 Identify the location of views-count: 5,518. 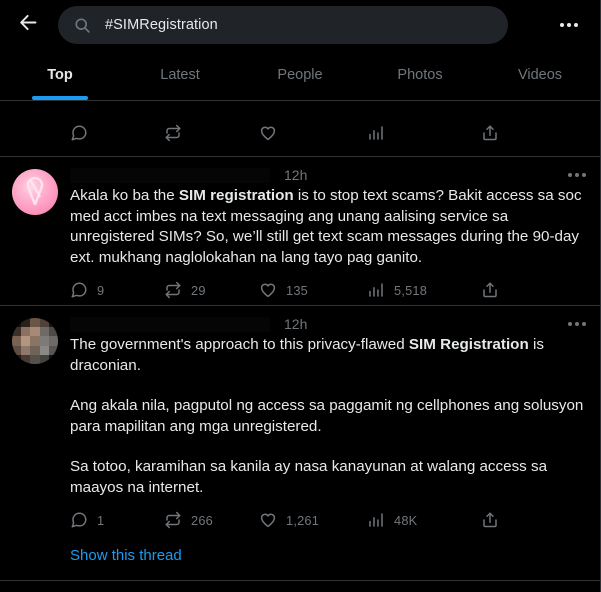
(411, 290).